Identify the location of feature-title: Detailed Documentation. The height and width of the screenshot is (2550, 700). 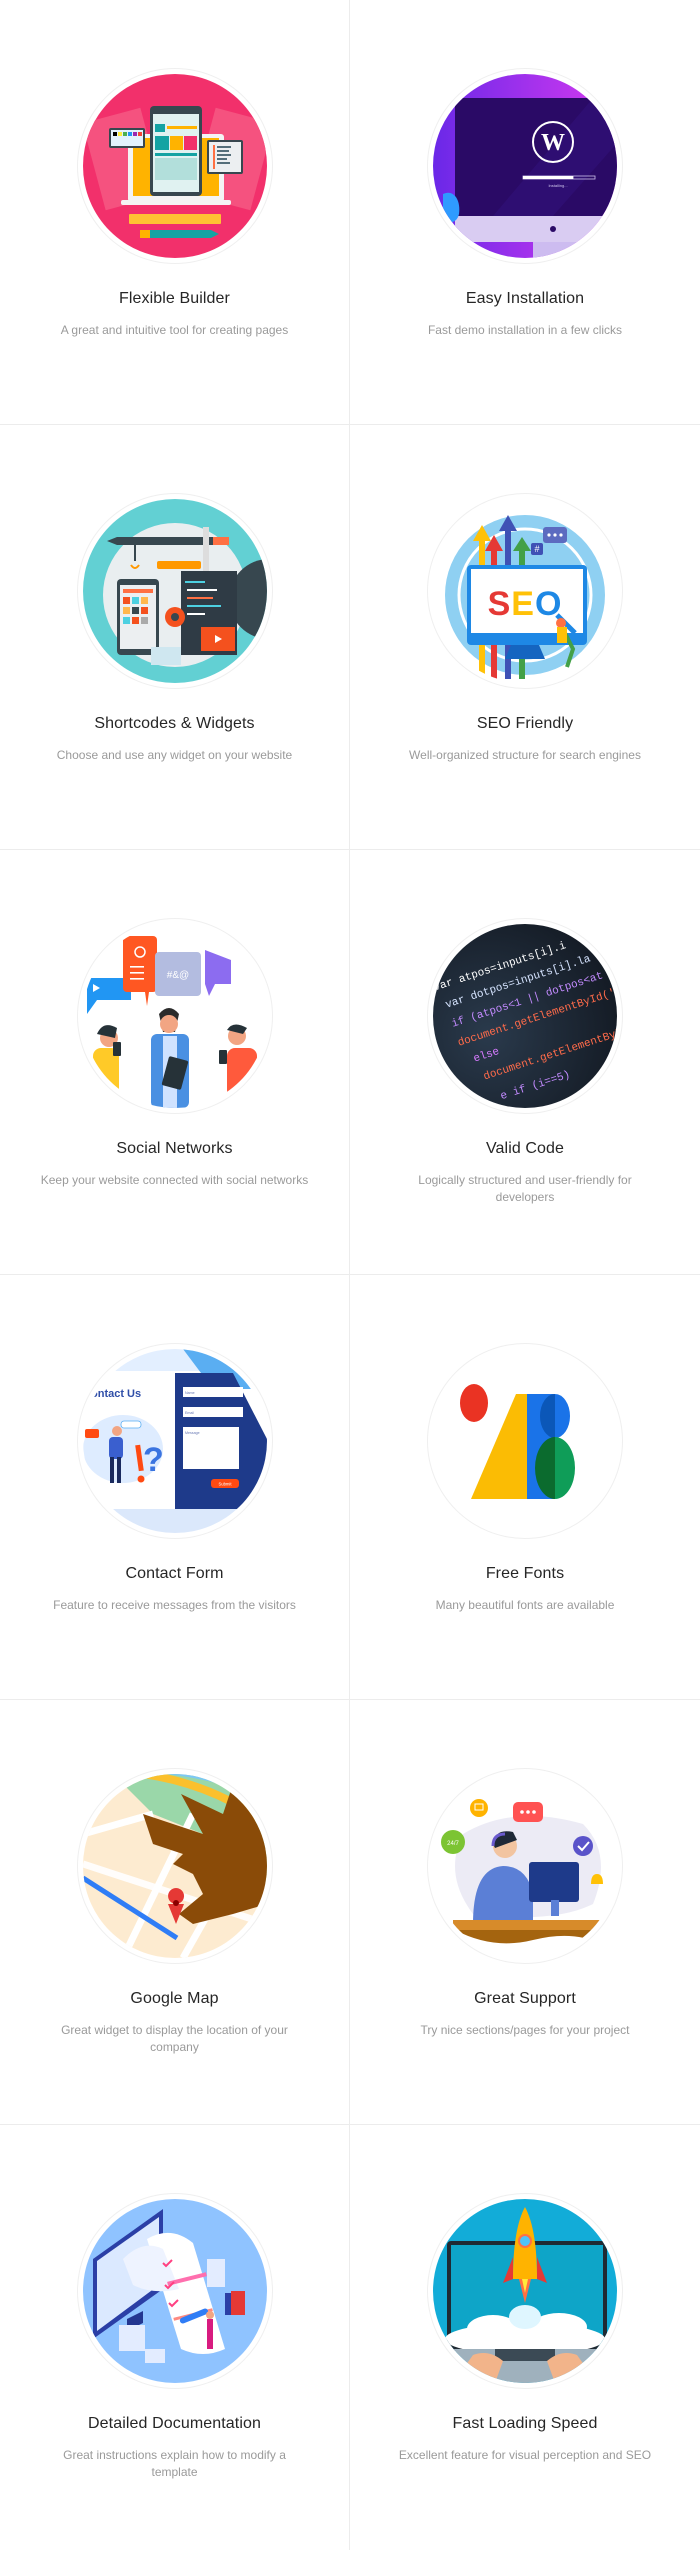
(174, 2423).